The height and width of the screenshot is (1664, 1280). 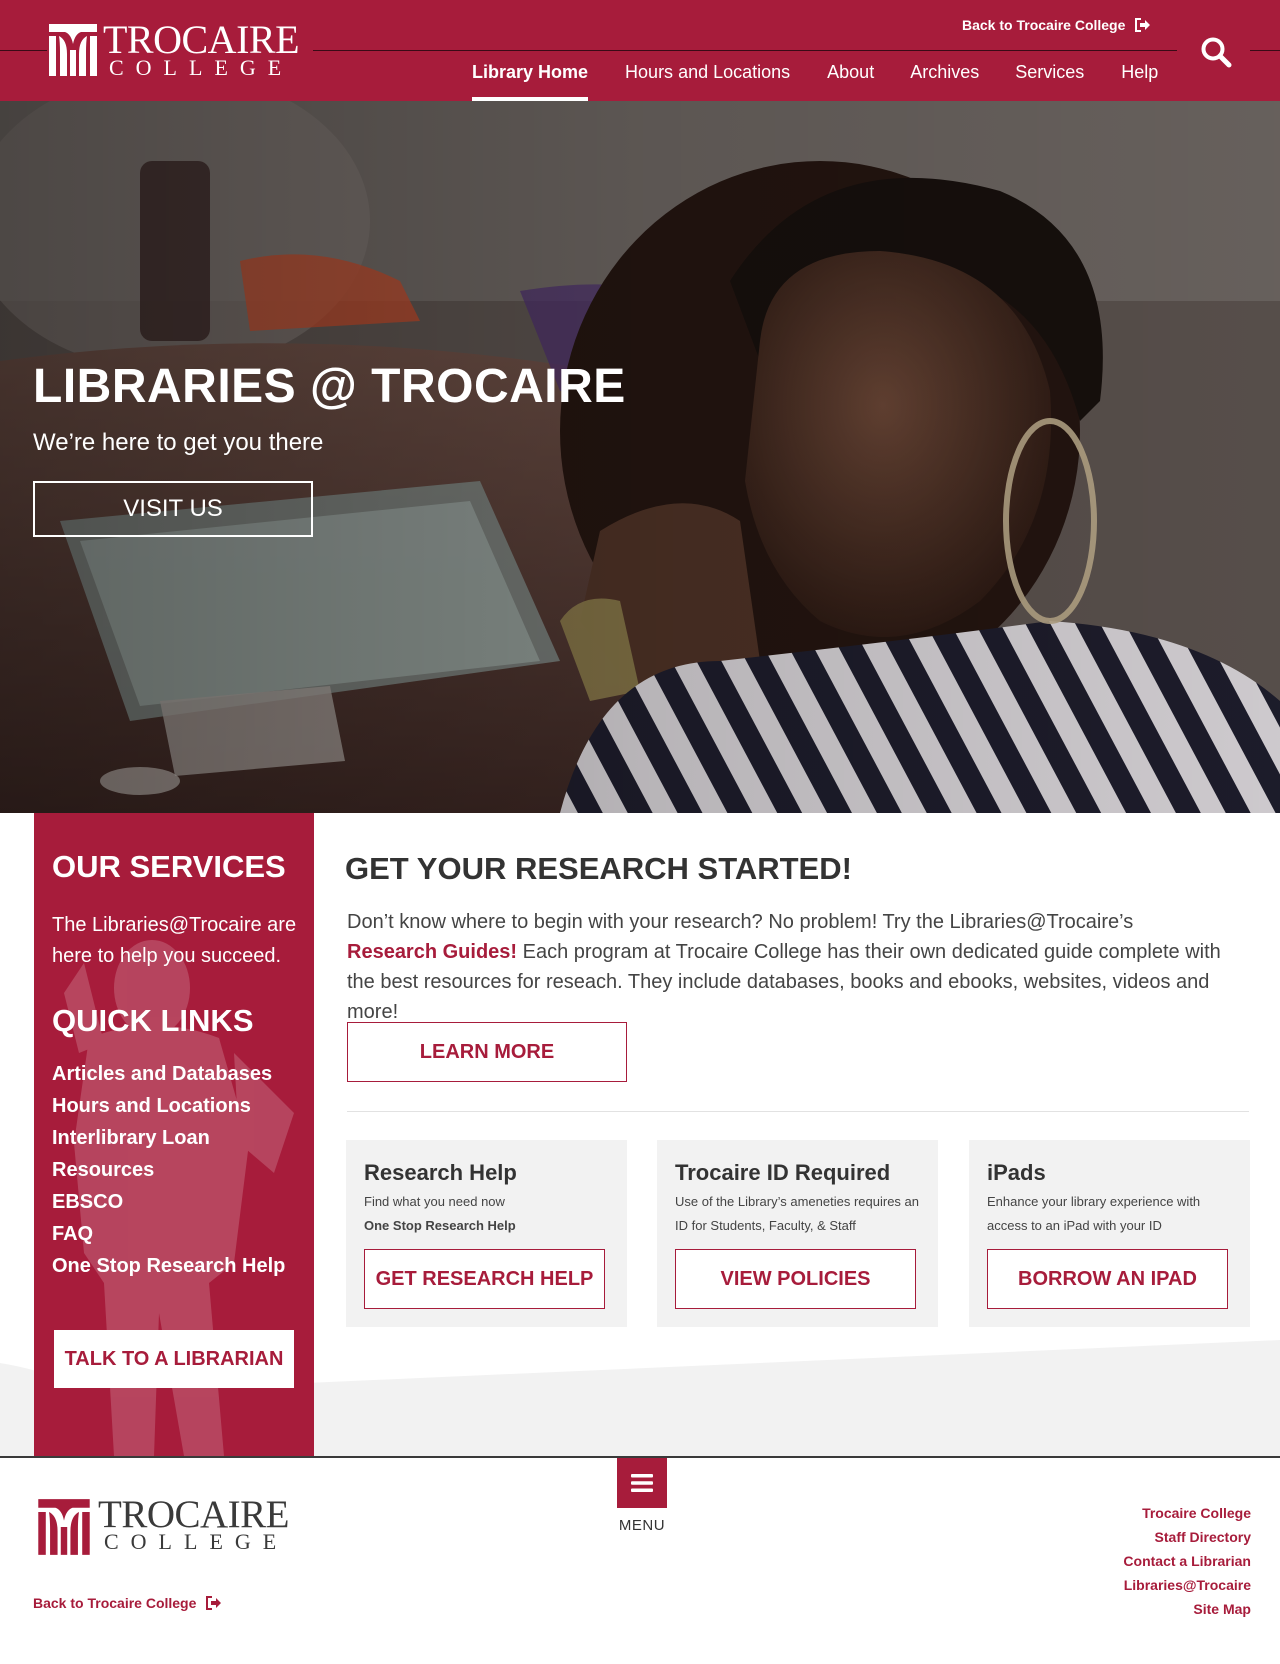 I want to click on footer-link-libraries-at-trocaire: Libraries@Trocaire, so click(x=1187, y=1585).